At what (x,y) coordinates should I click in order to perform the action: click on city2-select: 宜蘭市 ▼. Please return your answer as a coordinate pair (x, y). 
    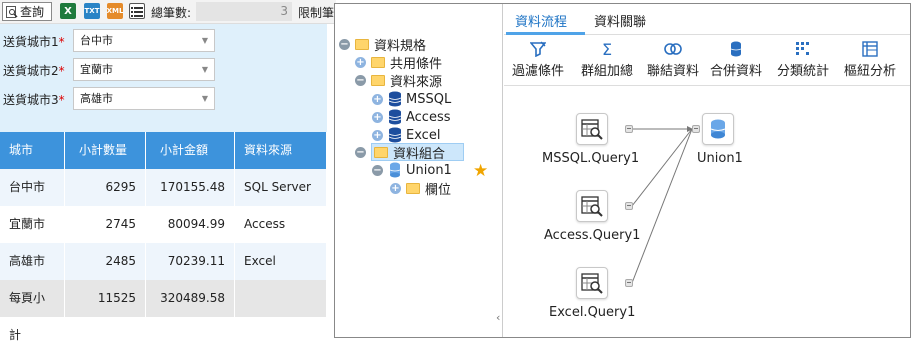
    Looking at the image, I should click on (144, 69).